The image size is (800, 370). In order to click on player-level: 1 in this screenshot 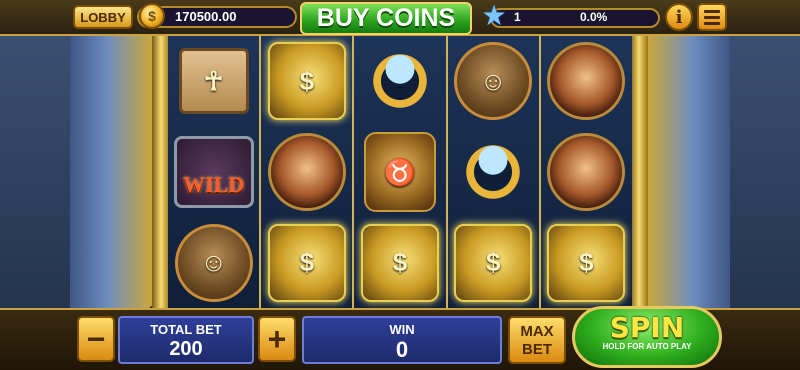, I will do `click(517, 17)`.